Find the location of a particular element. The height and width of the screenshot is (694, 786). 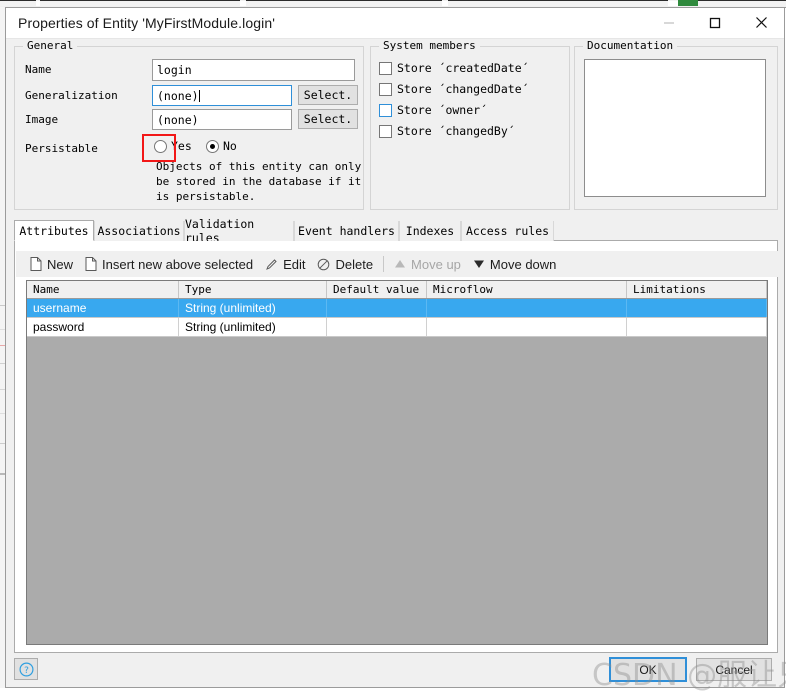

tab-indexes: Indexes is located at coordinates (430, 231).